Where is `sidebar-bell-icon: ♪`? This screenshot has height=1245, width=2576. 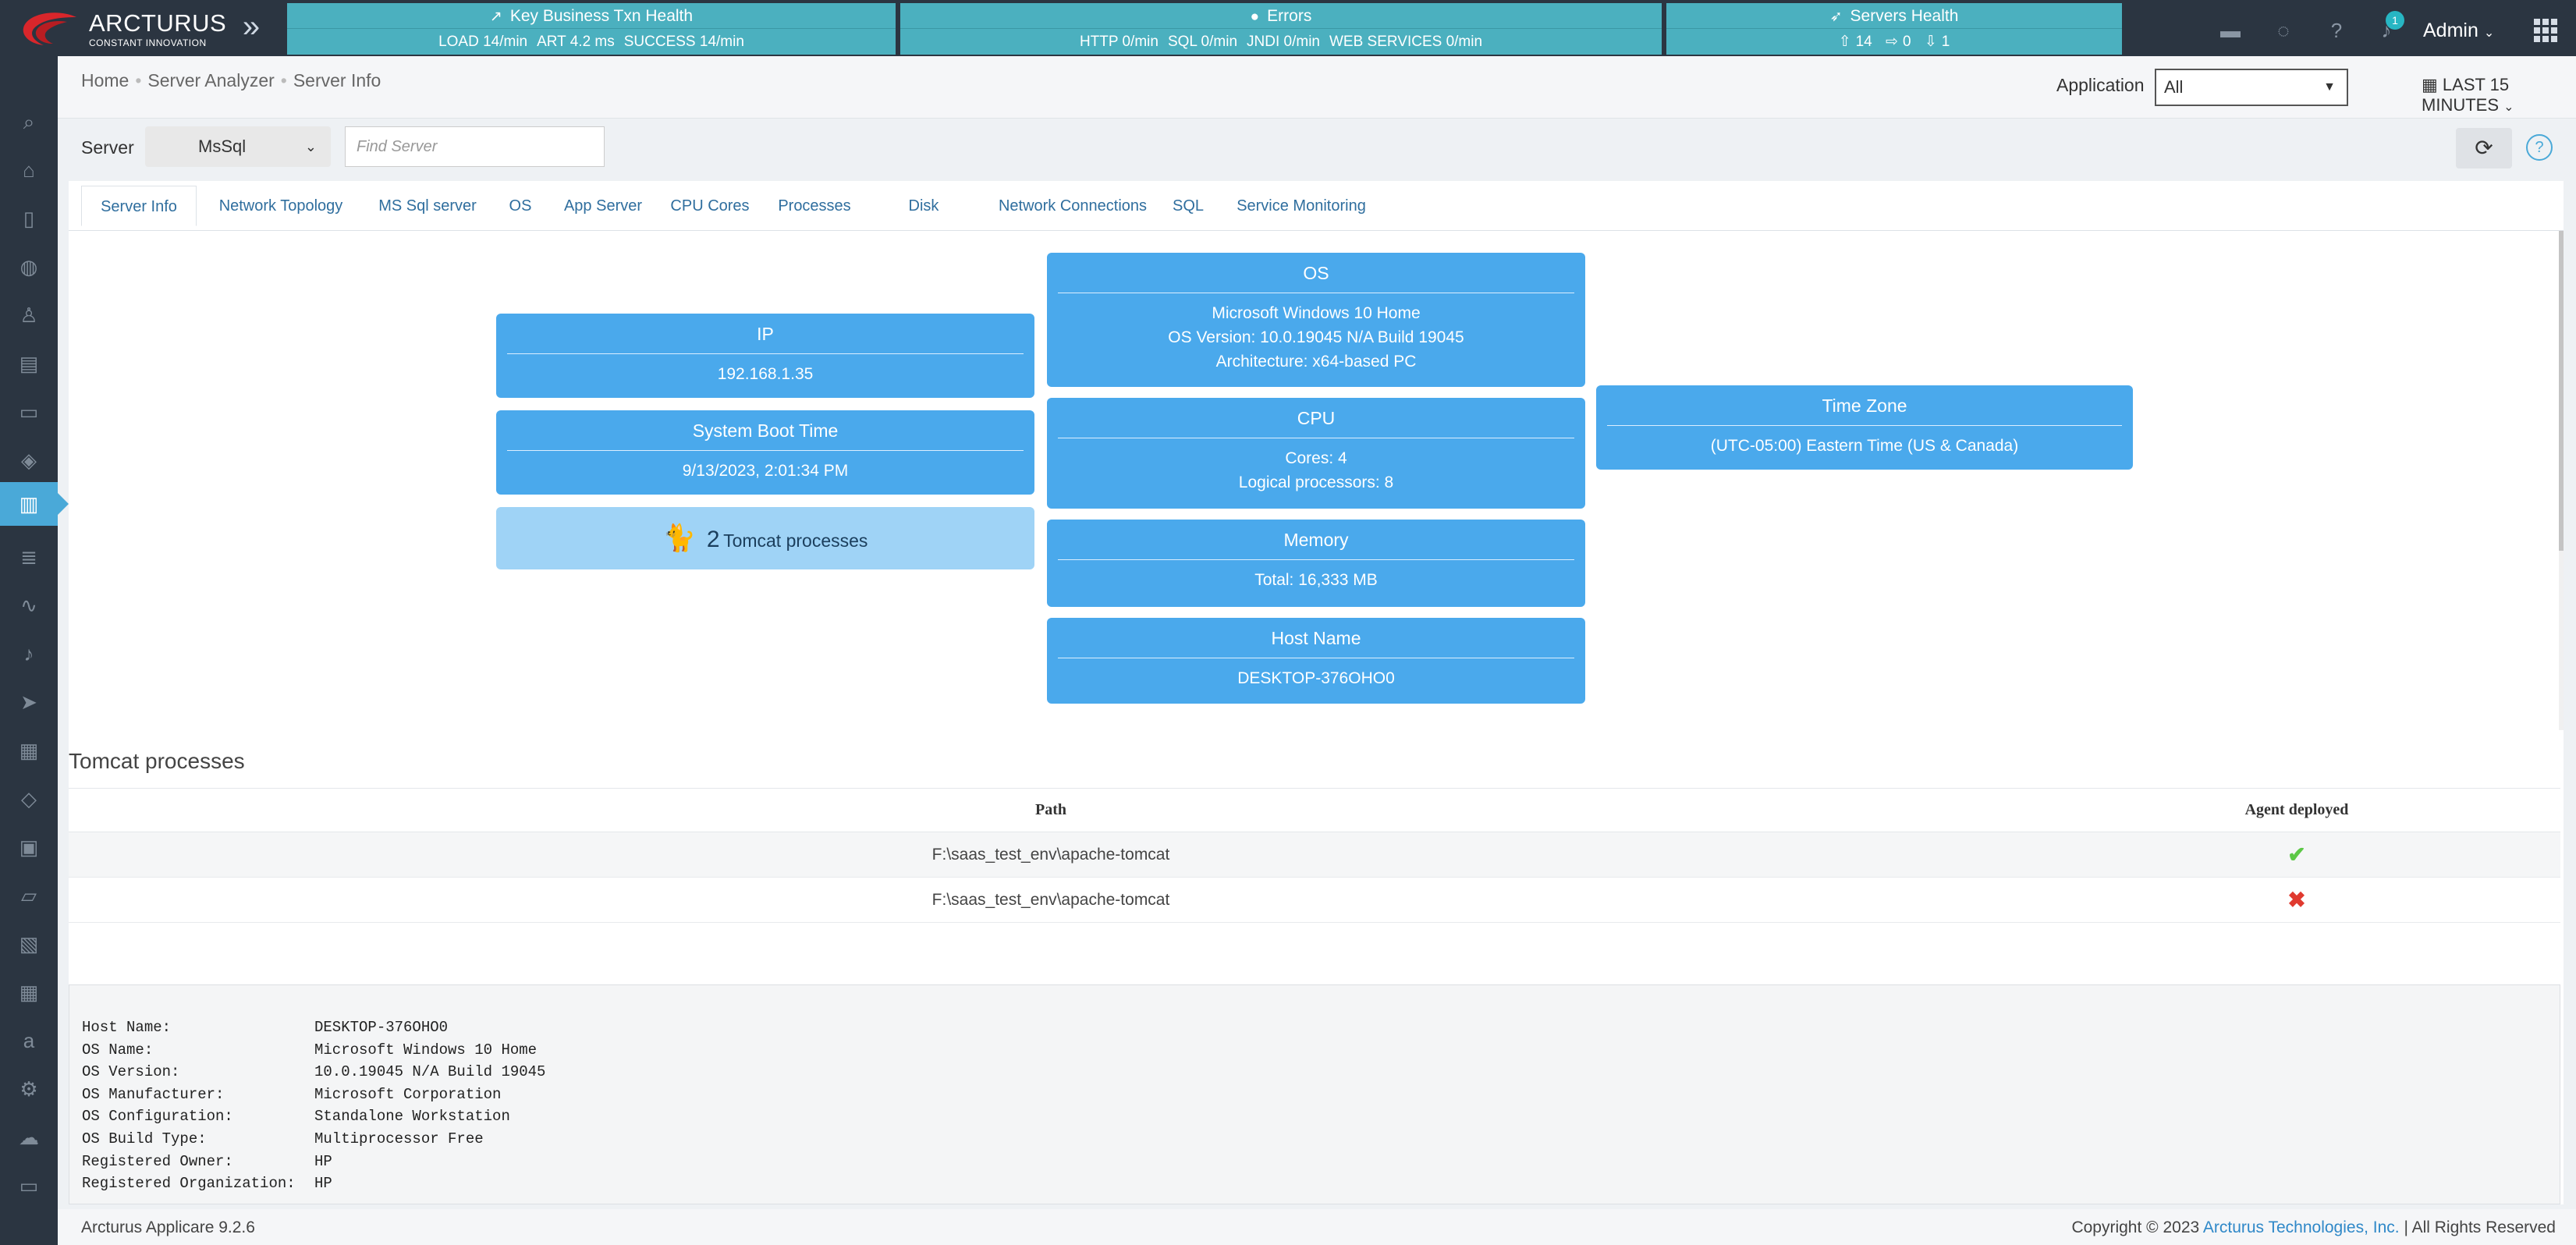
sidebar-bell-icon: ♪ is located at coordinates (29, 654).